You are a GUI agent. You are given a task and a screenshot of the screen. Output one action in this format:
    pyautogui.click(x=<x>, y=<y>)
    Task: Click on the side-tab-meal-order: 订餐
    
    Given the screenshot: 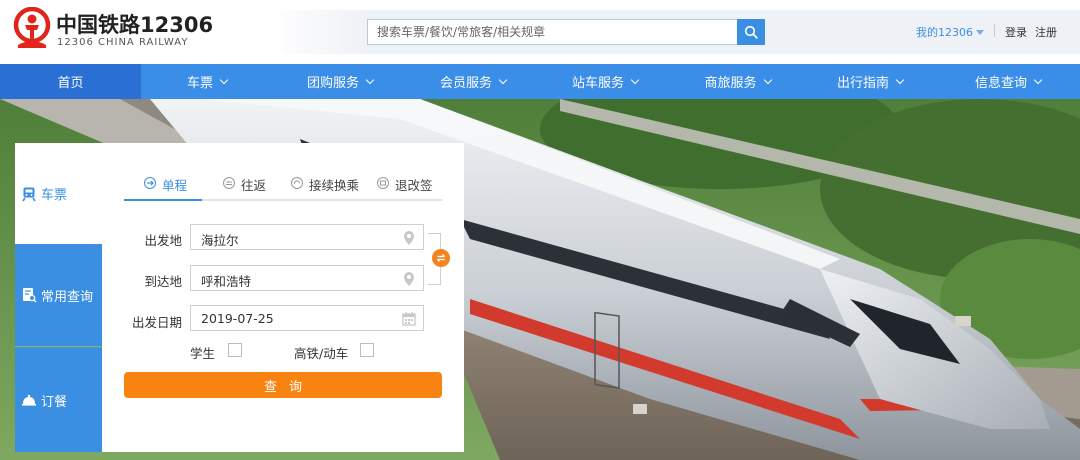 What is the action you would take?
    pyautogui.click(x=58, y=400)
    